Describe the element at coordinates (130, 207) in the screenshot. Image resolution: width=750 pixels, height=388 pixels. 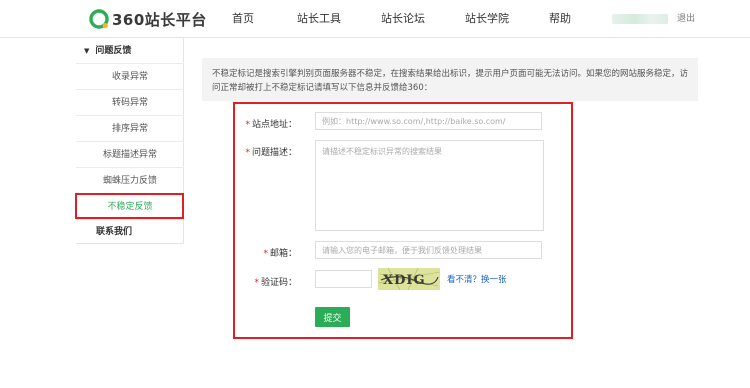
I see `sidebar-item-unstable-feedback: 不稳定反馈` at that location.